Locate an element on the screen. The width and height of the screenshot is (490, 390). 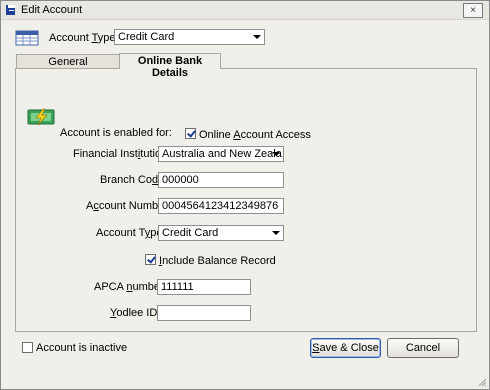
cancel-button: Cancel is located at coordinates (423, 348).